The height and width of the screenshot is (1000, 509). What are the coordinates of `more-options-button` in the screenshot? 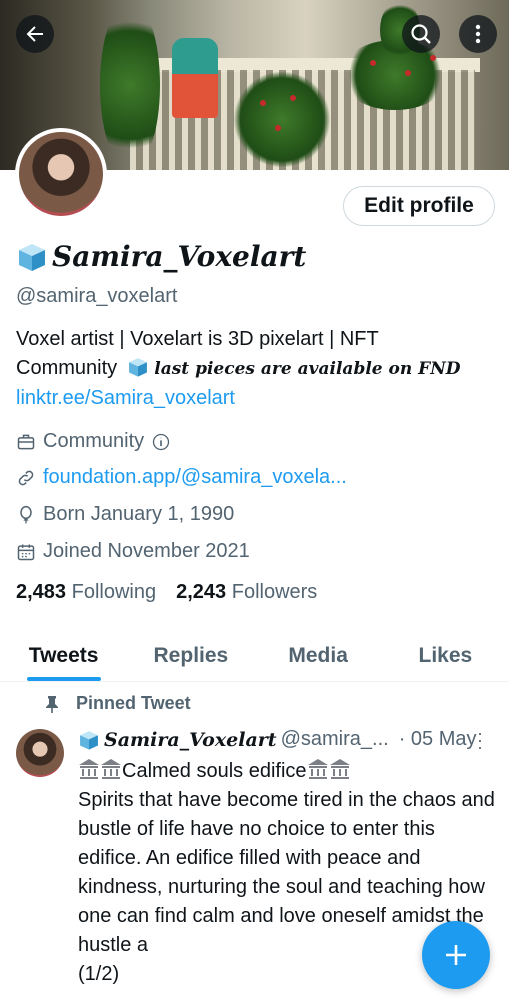 It's located at (478, 34).